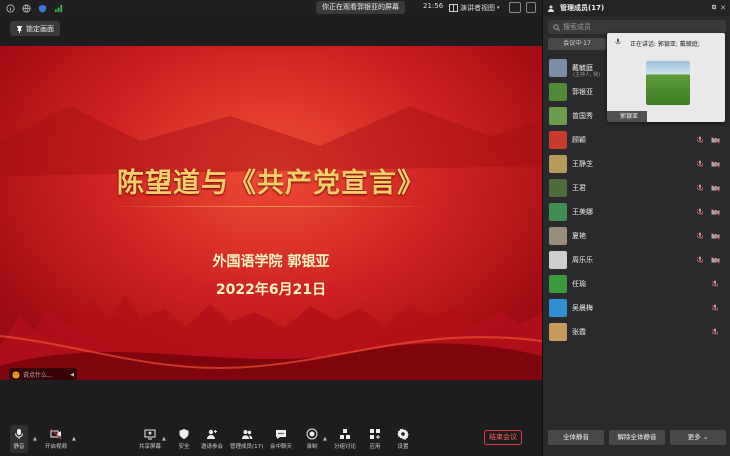 This screenshot has width=730, height=456. I want to click on search-icon, so click(556, 27).